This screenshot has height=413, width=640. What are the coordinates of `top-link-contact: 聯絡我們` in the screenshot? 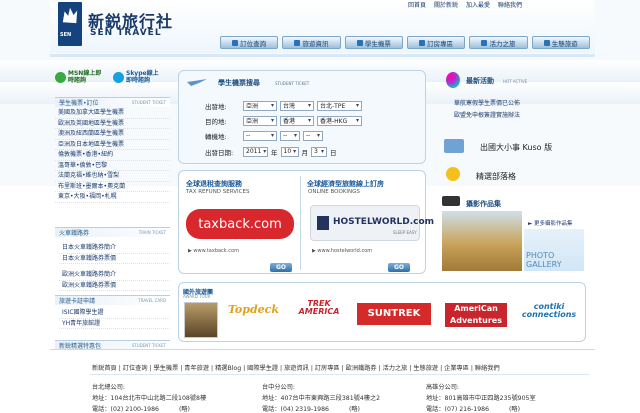 It's located at (510, 4).